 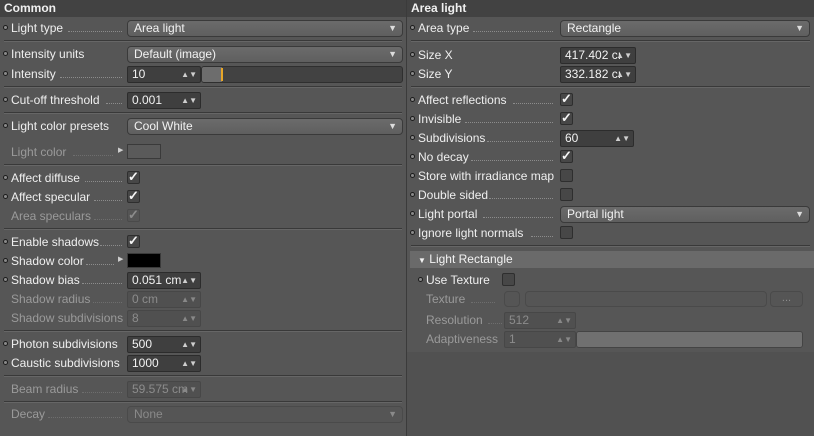 What do you see at coordinates (203, 178) in the screenshot?
I see `affect-diffuse-row: Affect diffuse ✓` at bounding box center [203, 178].